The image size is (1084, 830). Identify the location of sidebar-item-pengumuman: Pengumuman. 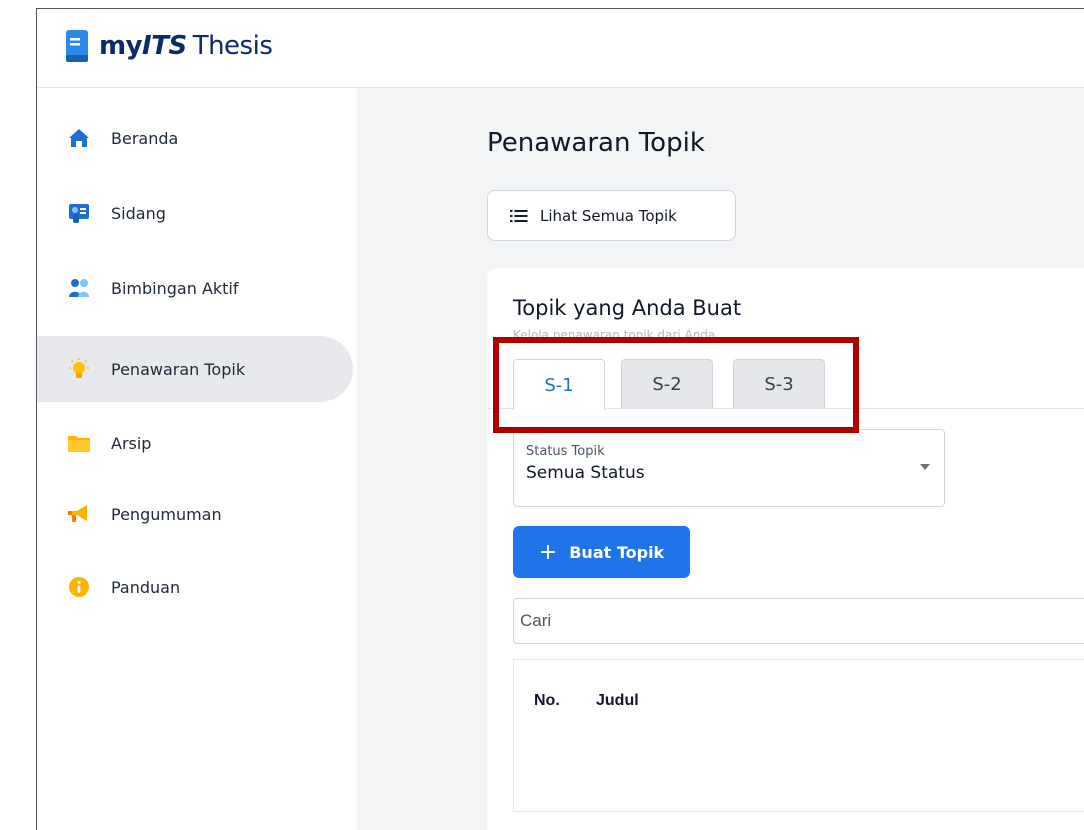
(195, 514).